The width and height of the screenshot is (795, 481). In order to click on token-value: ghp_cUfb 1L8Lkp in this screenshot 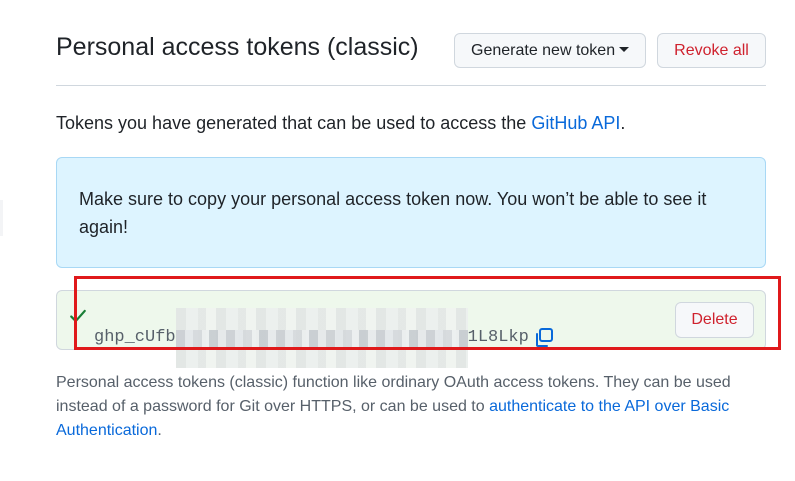, I will do `click(324, 338)`.